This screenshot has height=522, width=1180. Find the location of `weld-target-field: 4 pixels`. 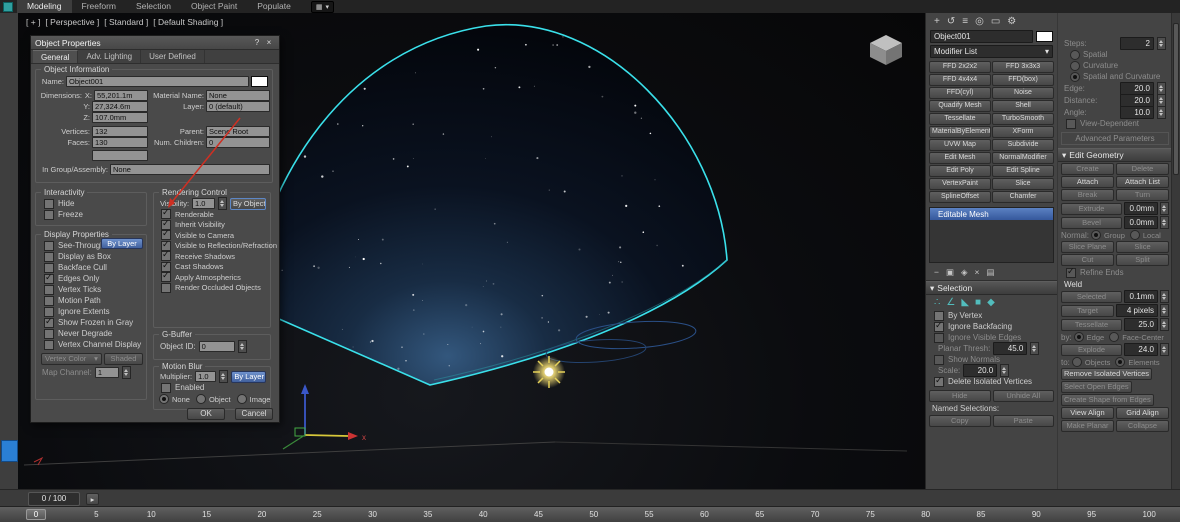

weld-target-field: 4 pixels is located at coordinates (1137, 310).